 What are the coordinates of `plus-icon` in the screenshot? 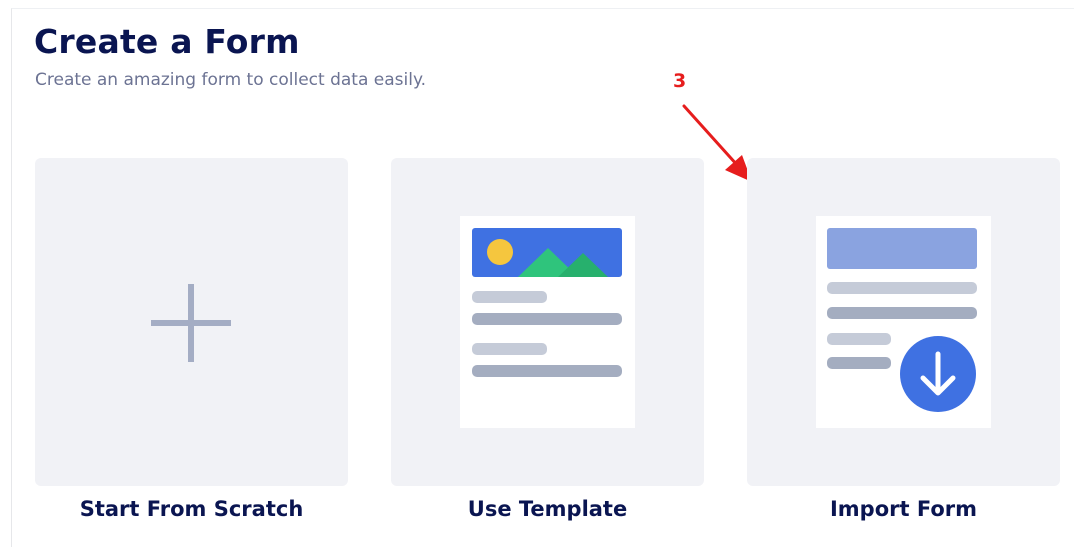 It's located at (191, 323).